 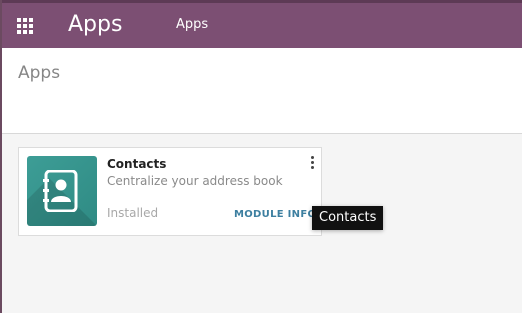 What do you see at coordinates (195, 181) in the screenshot?
I see `card-summary: Centralize your address book` at bounding box center [195, 181].